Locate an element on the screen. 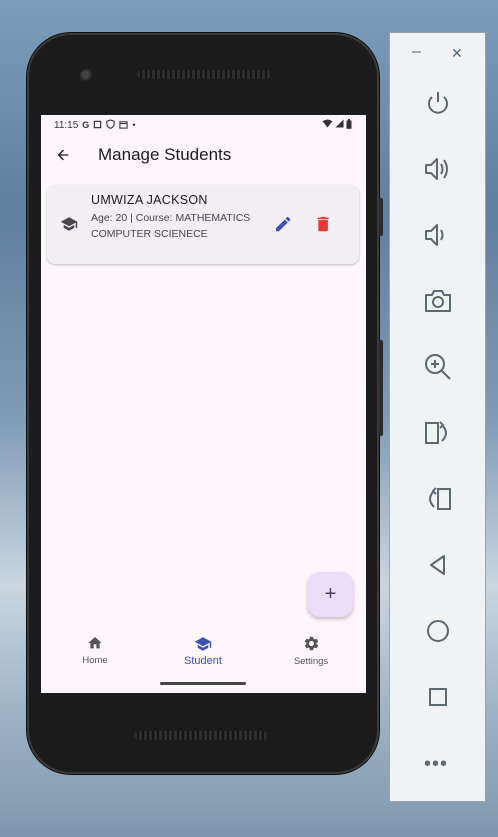 This screenshot has height=837, width=498. nav-overview-button is located at coordinates (438, 697).